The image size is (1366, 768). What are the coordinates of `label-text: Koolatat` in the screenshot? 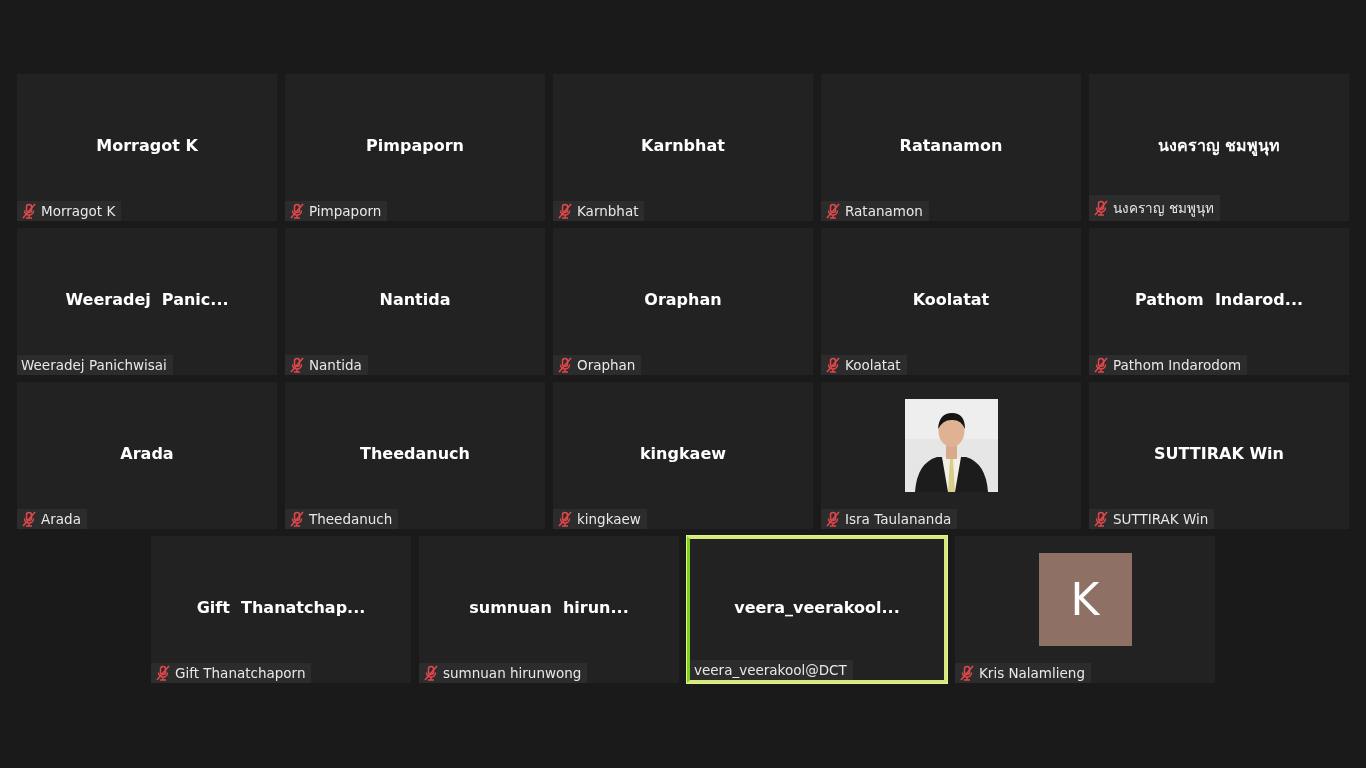 It's located at (873, 365).